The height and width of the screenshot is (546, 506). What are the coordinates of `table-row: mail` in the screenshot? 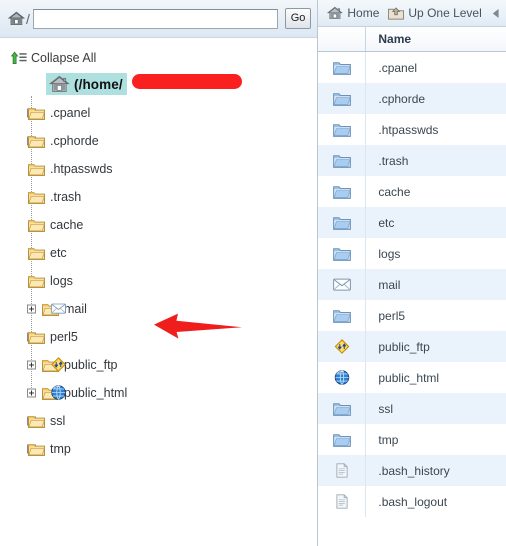 It's located at (412, 284).